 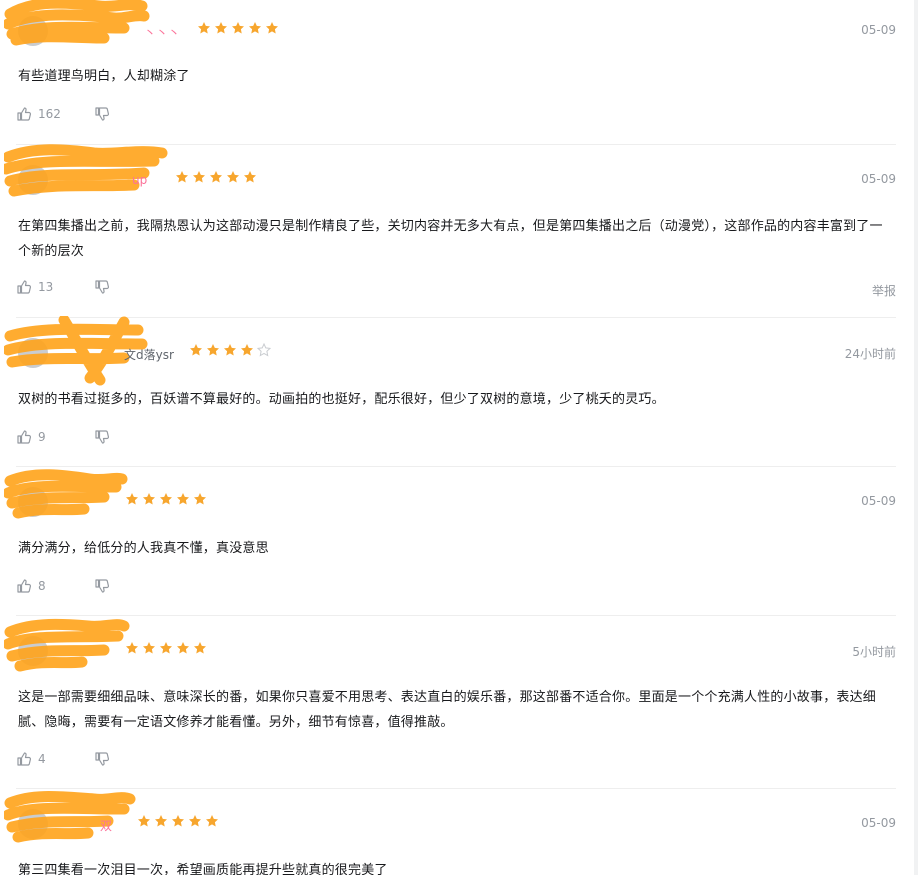 What do you see at coordinates (55, 287) in the screenshot?
I see `like-button: 13` at bounding box center [55, 287].